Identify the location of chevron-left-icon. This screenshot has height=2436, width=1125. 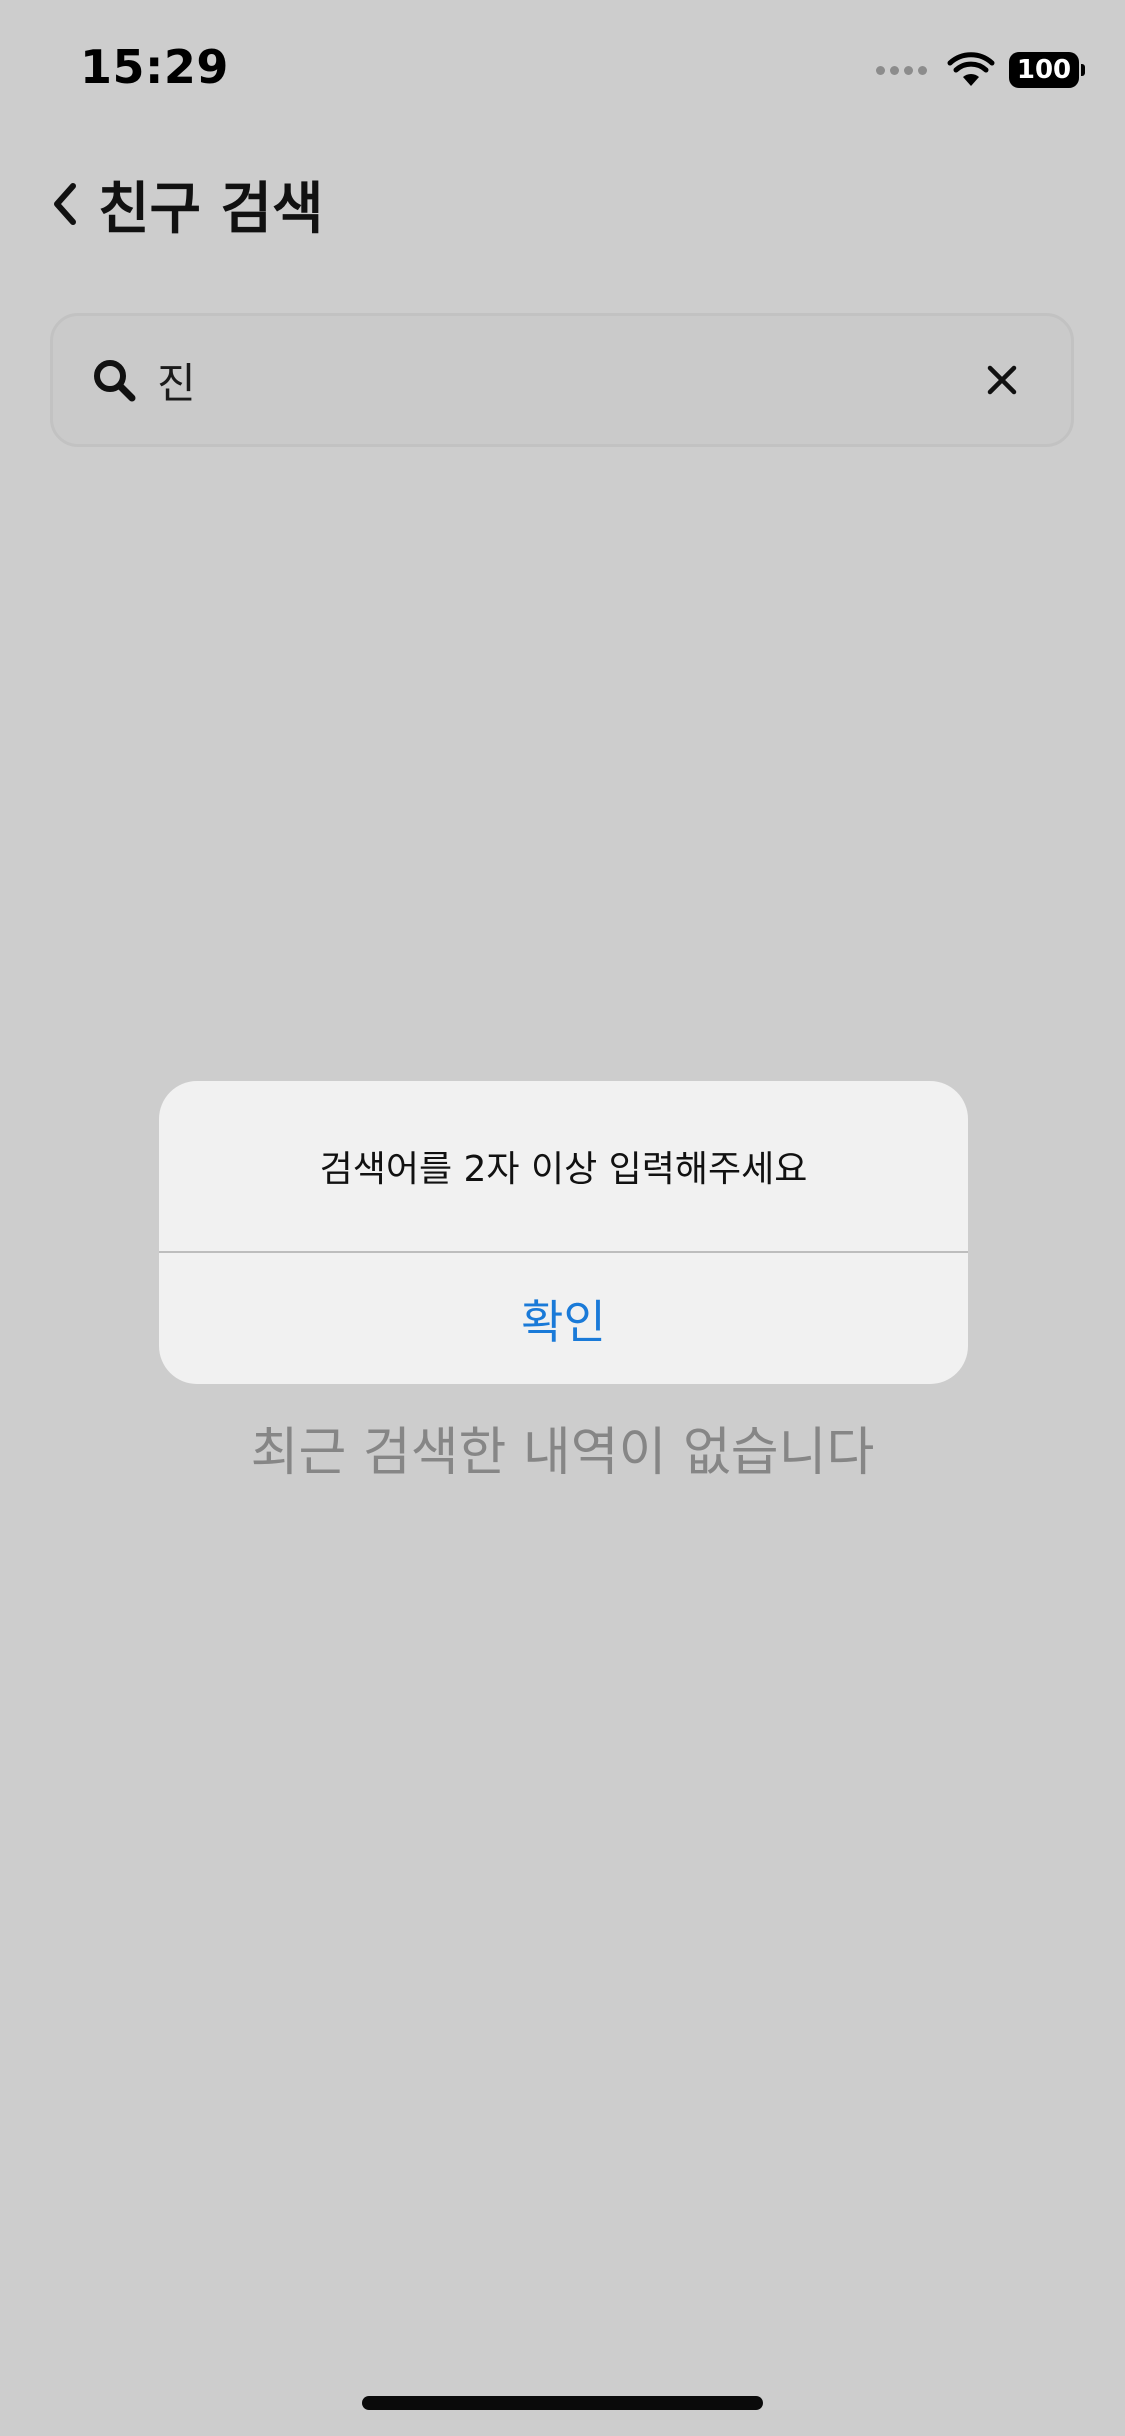
(65, 204).